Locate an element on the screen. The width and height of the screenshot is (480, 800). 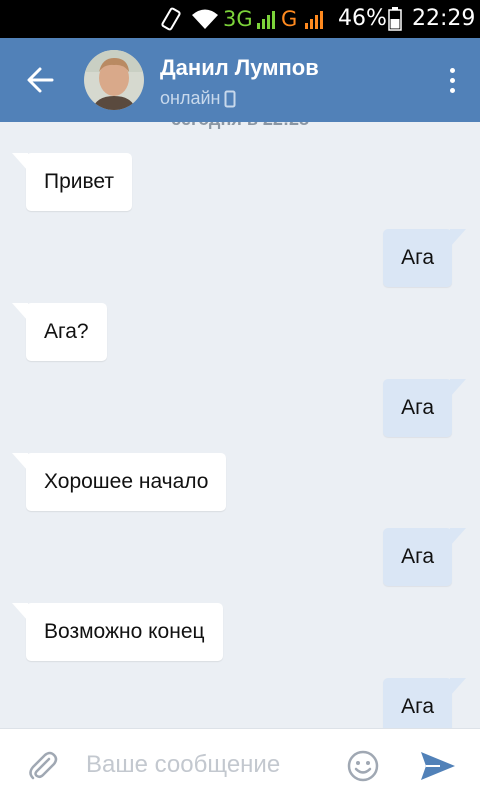
paperclip-icon is located at coordinates (43, 765).